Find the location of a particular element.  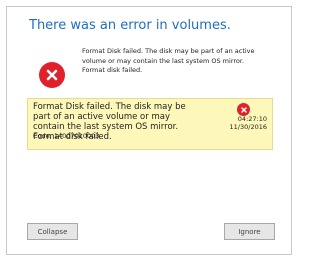

error-date: 11/30/2016 is located at coordinates (248, 126).